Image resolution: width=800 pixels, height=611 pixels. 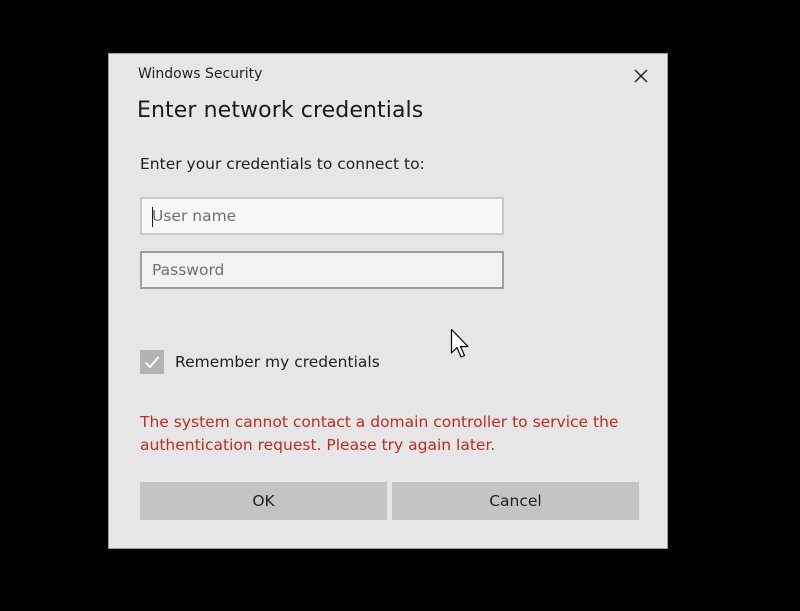 I want to click on checkbox-box, so click(x=152, y=362).